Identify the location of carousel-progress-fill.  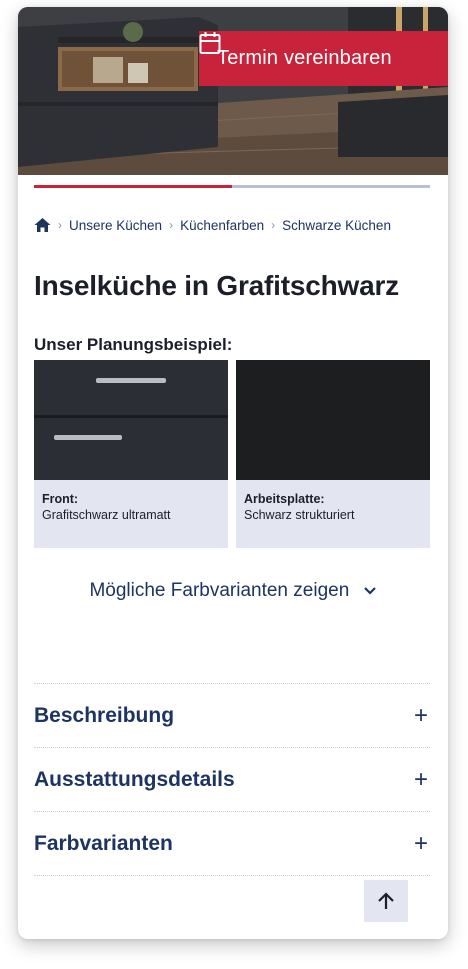
(133, 186).